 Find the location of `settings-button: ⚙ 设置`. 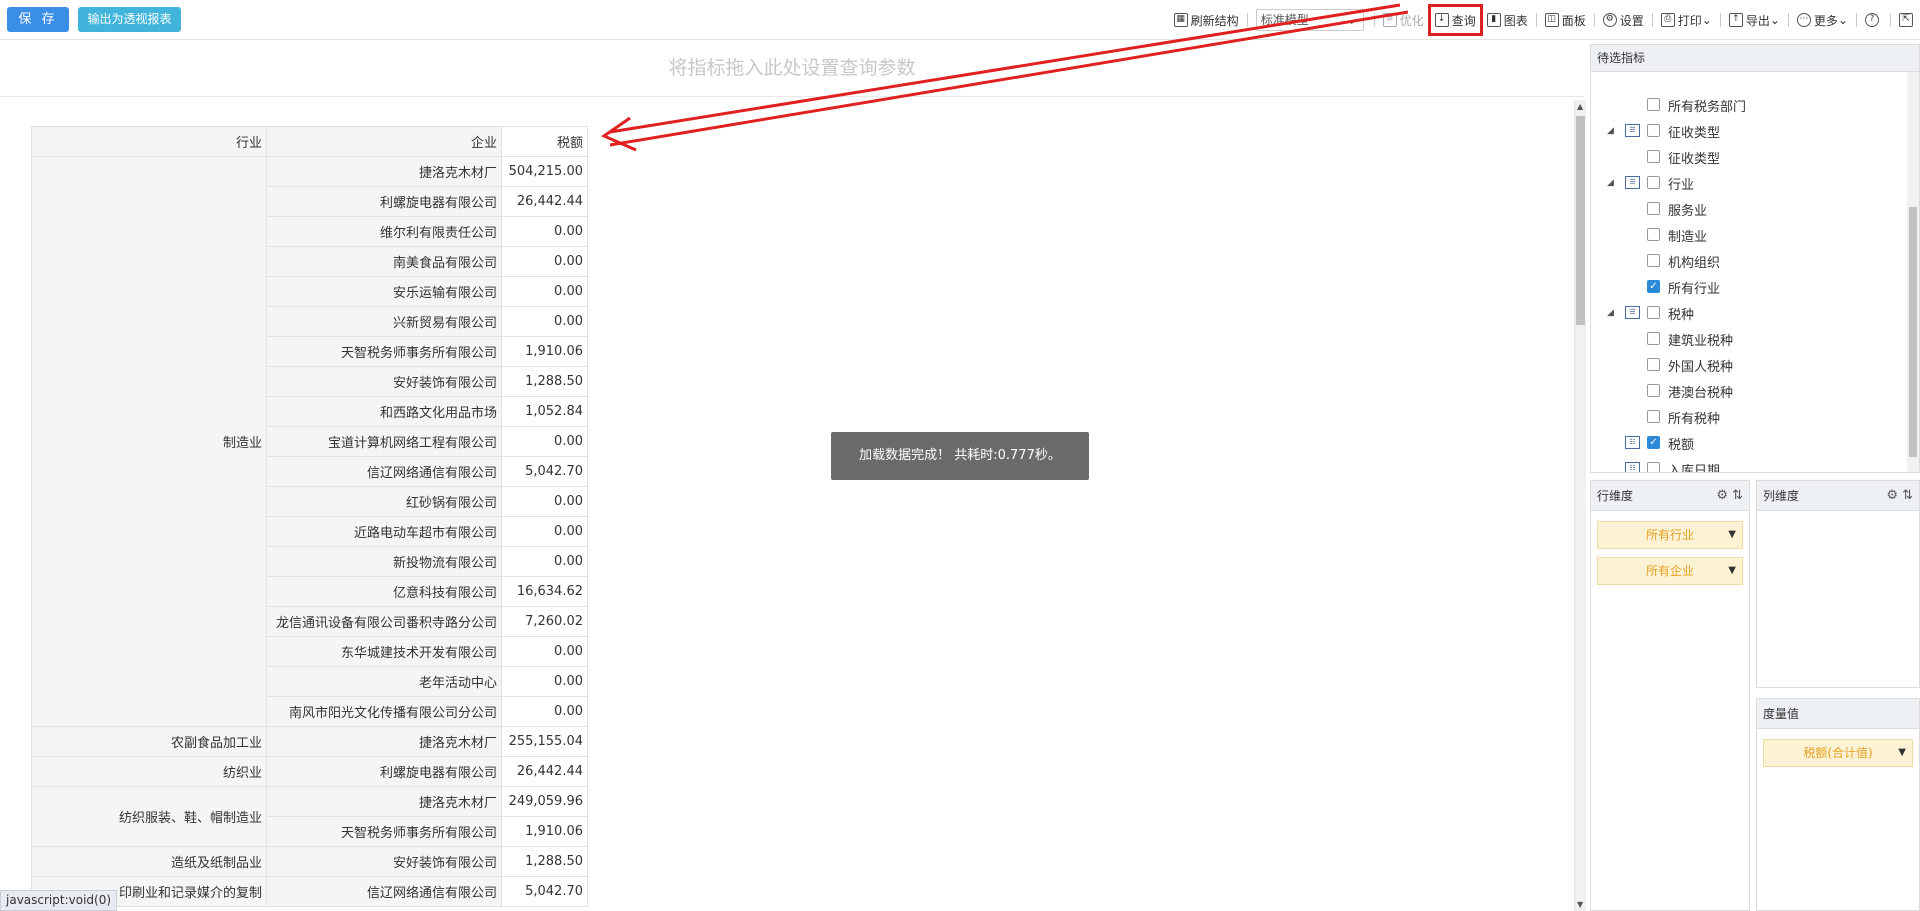

settings-button: ⚙ 设置 is located at coordinates (1623, 20).